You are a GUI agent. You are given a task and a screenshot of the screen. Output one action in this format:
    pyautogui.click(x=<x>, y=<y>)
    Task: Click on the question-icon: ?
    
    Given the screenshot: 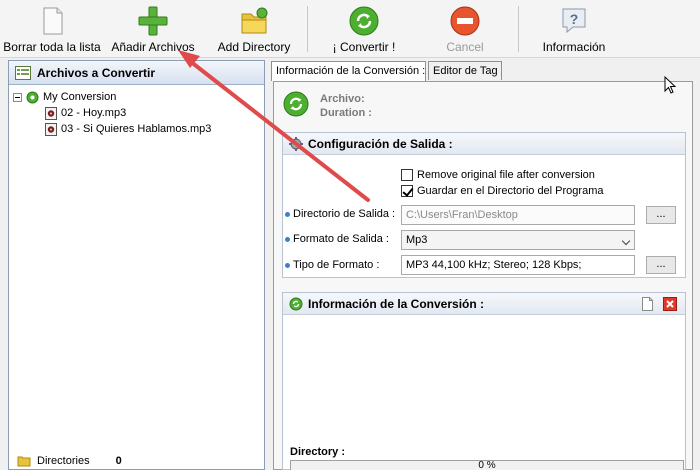 What is the action you would take?
    pyautogui.click(x=574, y=21)
    